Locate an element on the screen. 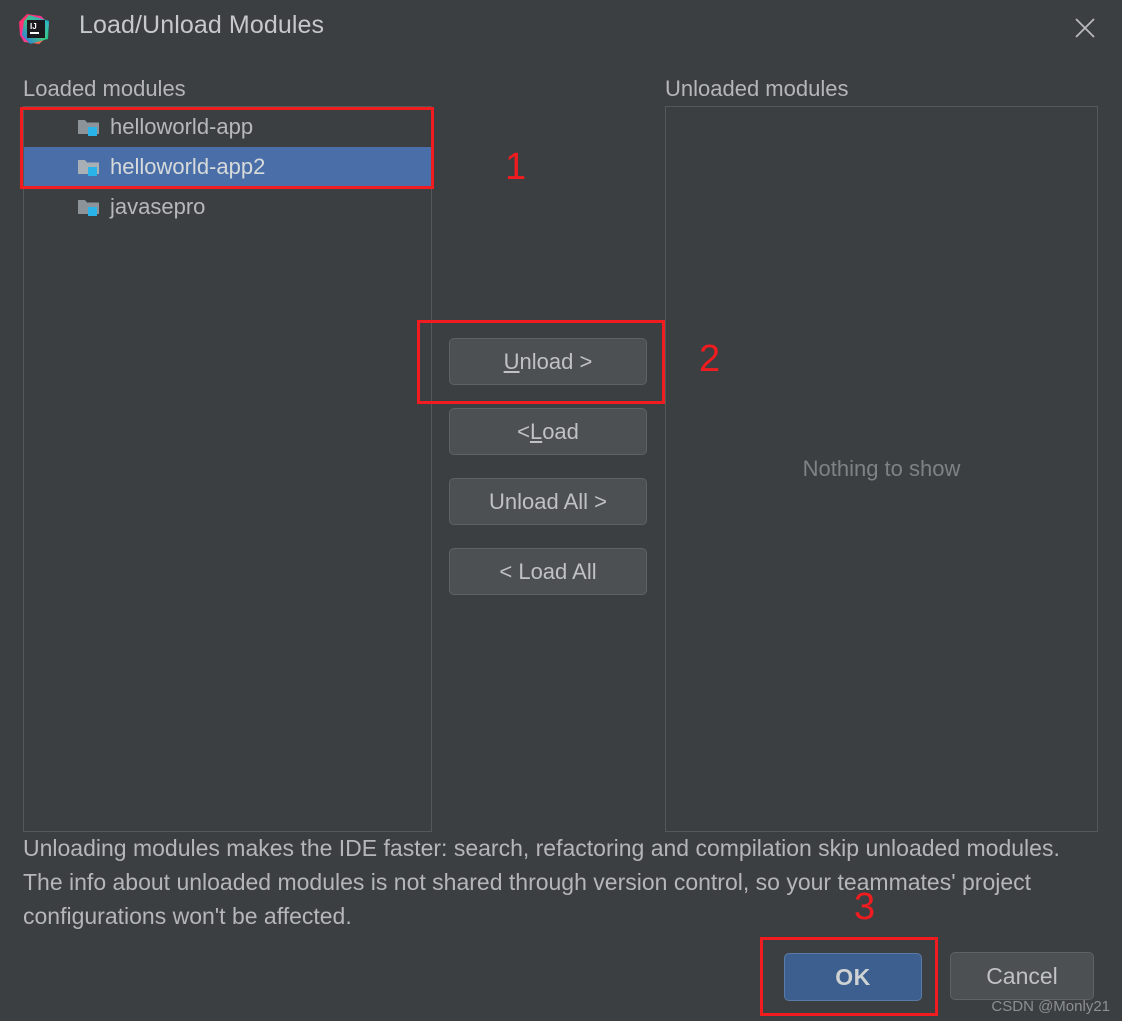 Image resolution: width=1122 pixels, height=1021 pixels. list-item: helloworld-app is located at coordinates (227, 127).